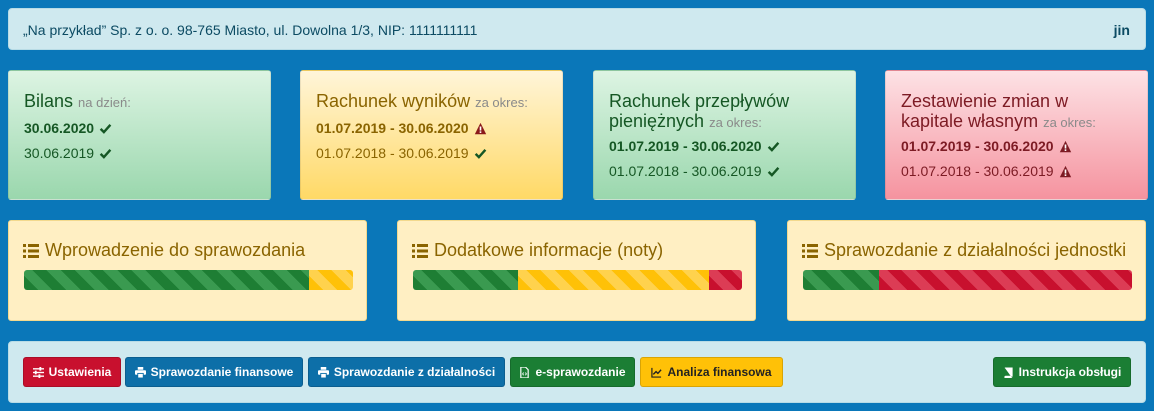 The height and width of the screenshot is (411, 1154). What do you see at coordinates (68, 153) in the screenshot?
I see `card-line: 30.06.2019` at bounding box center [68, 153].